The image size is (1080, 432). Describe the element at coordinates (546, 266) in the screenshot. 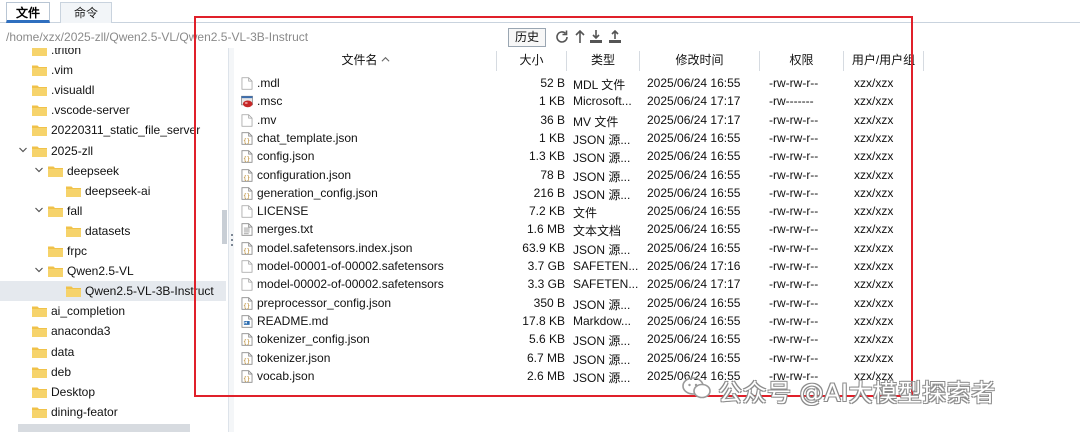

I see `file-size-cell: 3.7 GB` at that location.